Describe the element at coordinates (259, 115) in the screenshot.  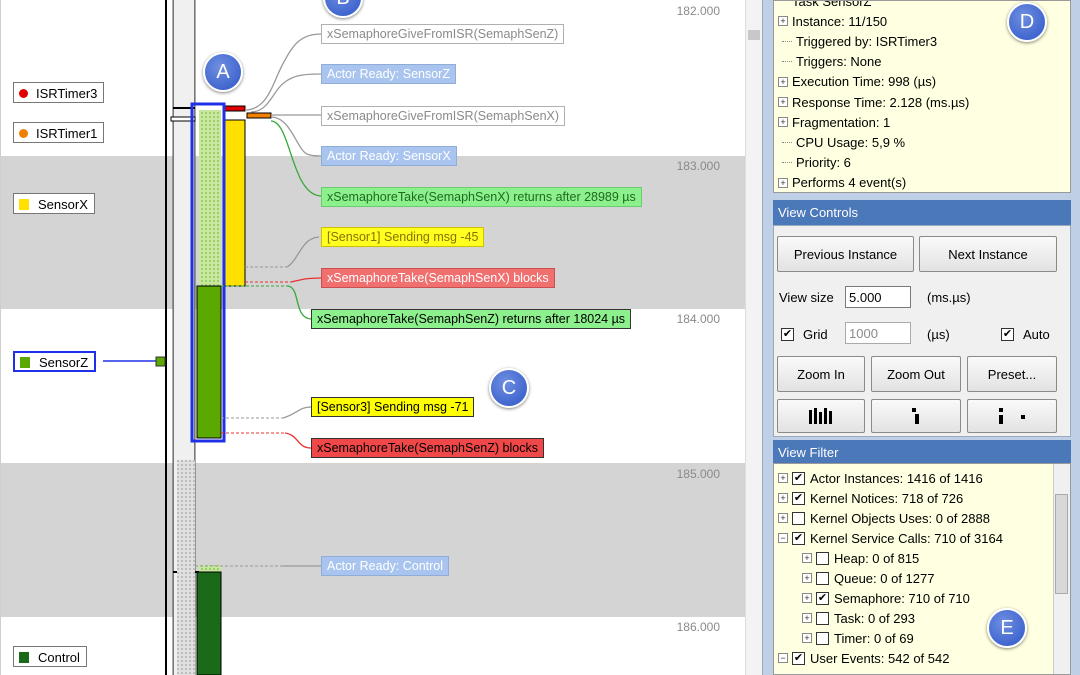
I see `isrtimer1-block` at that location.